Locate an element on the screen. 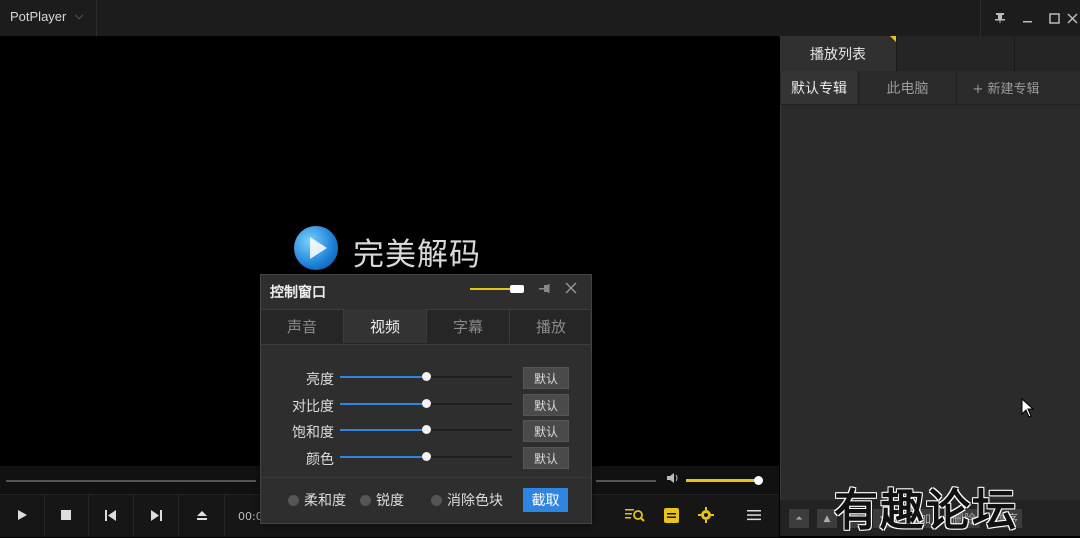  subtitle-icon is located at coordinates (671, 515).